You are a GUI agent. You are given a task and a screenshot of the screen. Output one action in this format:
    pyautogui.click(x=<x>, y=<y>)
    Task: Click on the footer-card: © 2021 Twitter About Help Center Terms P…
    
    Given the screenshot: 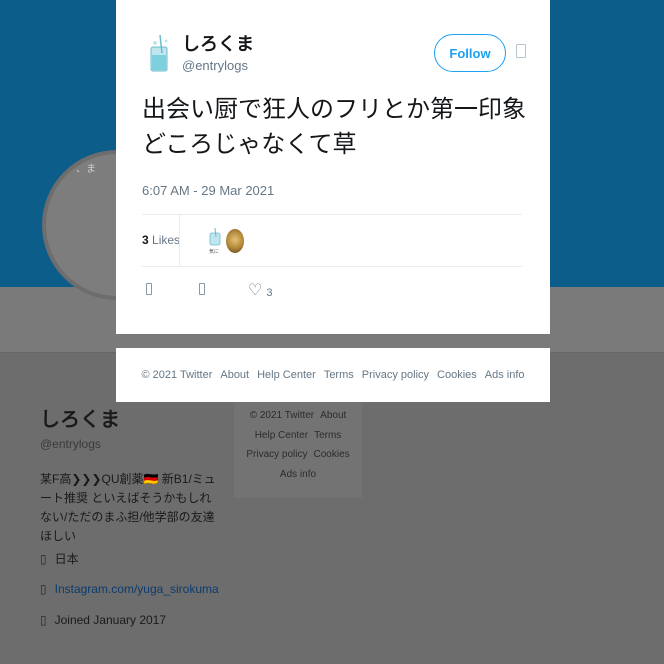 What is the action you would take?
    pyautogui.click(x=333, y=375)
    